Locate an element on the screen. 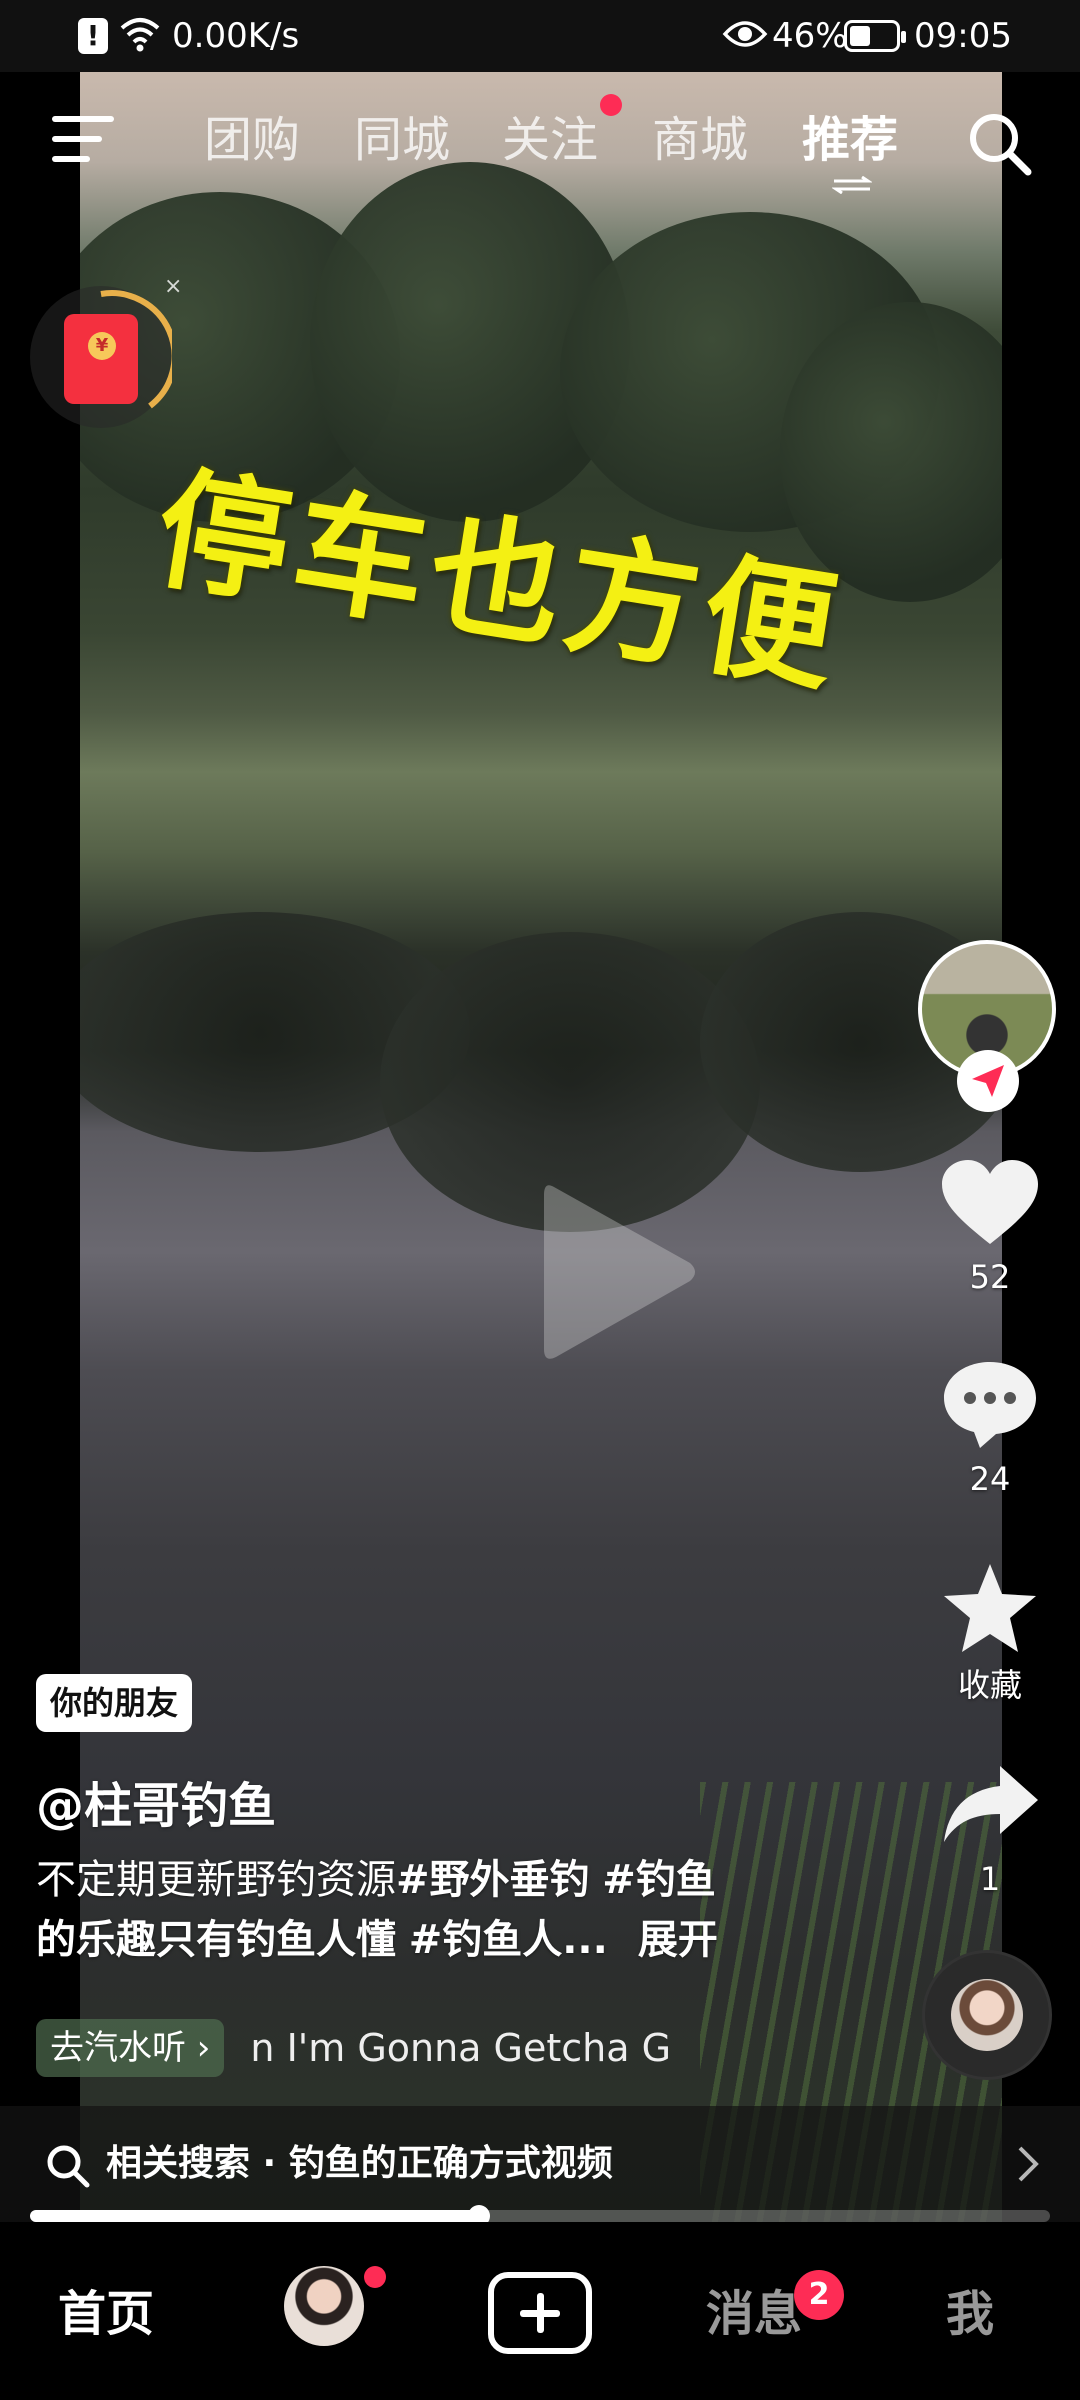 This screenshot has width=1080, height=2400. nav-messages: 消息 is located at coordinates (754, 2314).